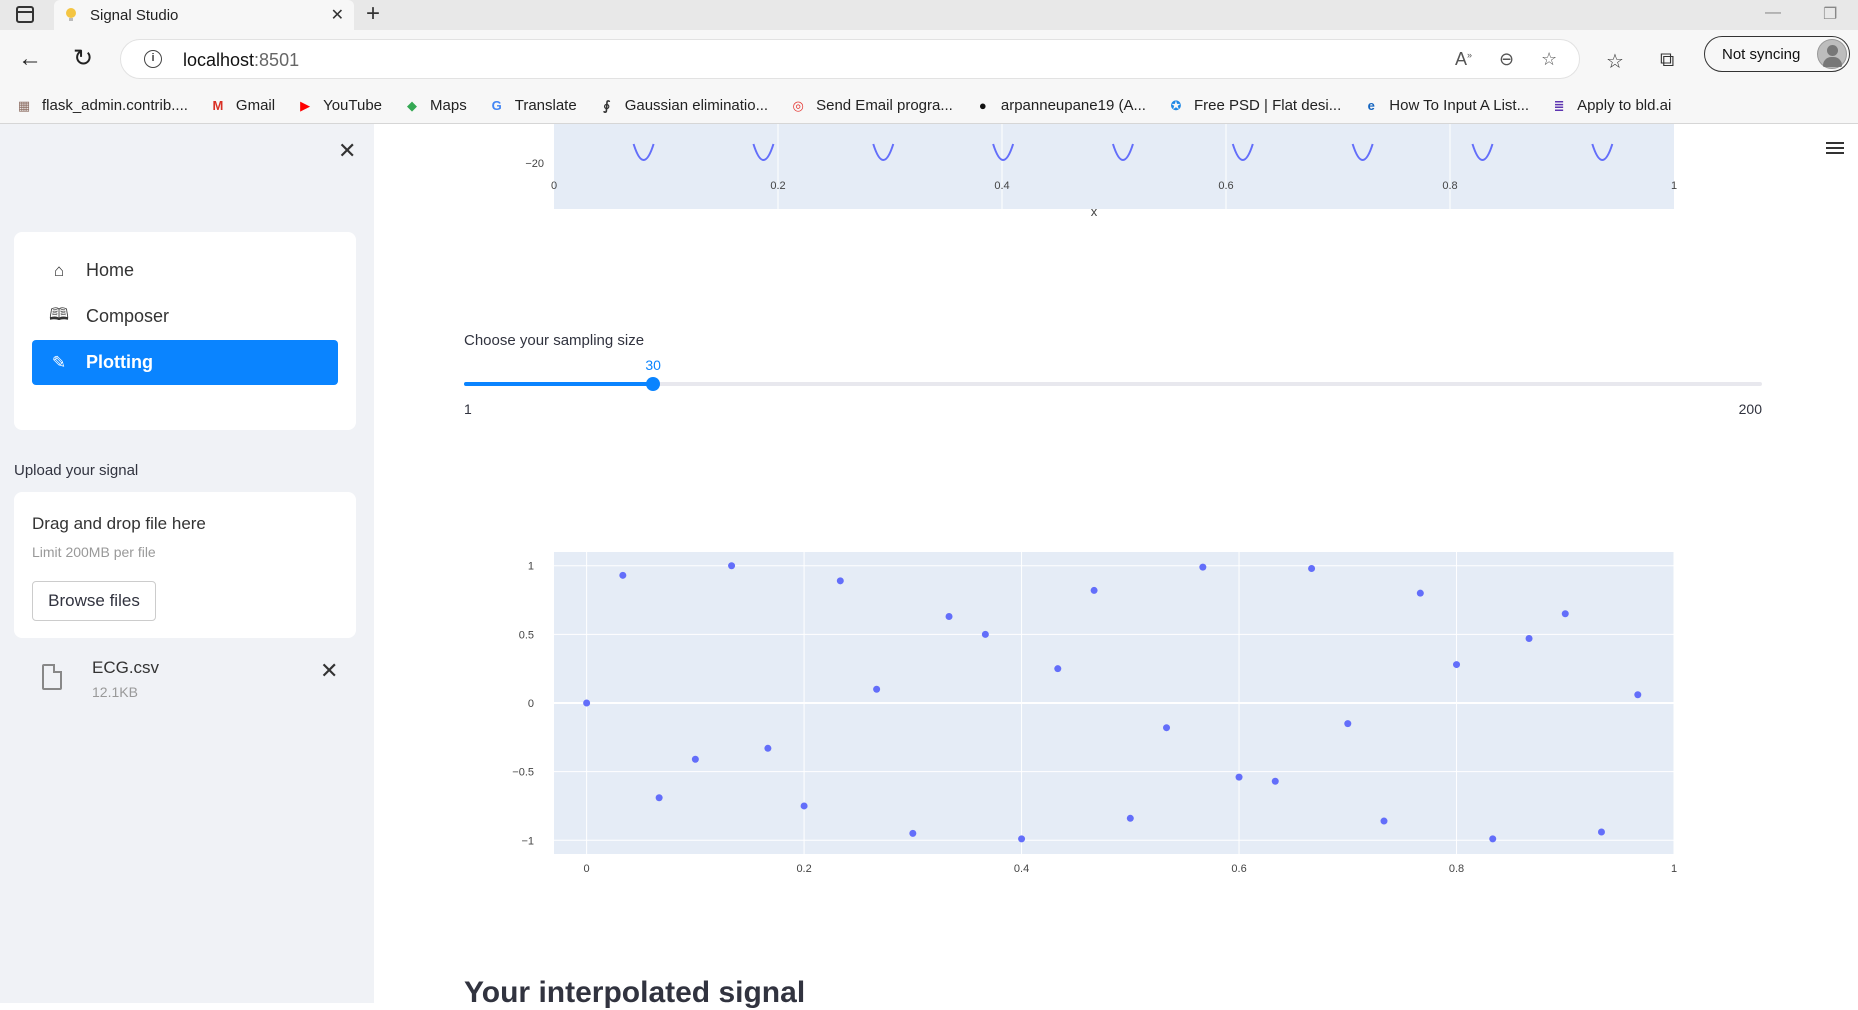 This screenshot has width=1858, height=1010. Describe the element at coordinates (255, 105) in the screenshot. I see `bookmark-label: Gmail` at that location.